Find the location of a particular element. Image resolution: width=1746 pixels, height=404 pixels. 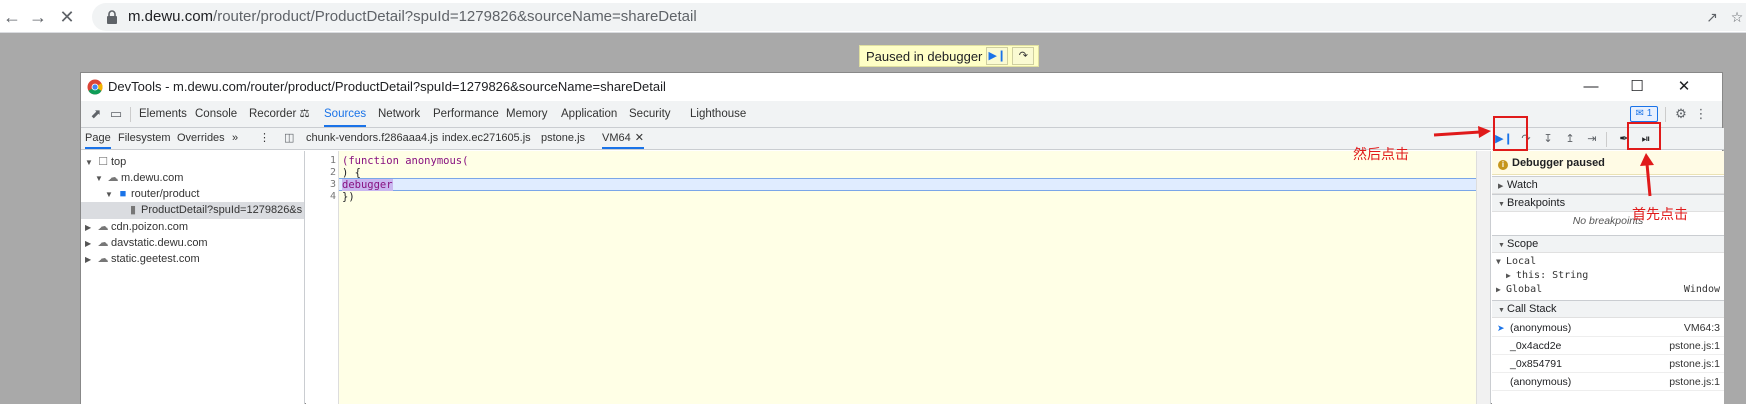

scope-pane-header: ▼ Scope is located at coordinates (1608, 244).